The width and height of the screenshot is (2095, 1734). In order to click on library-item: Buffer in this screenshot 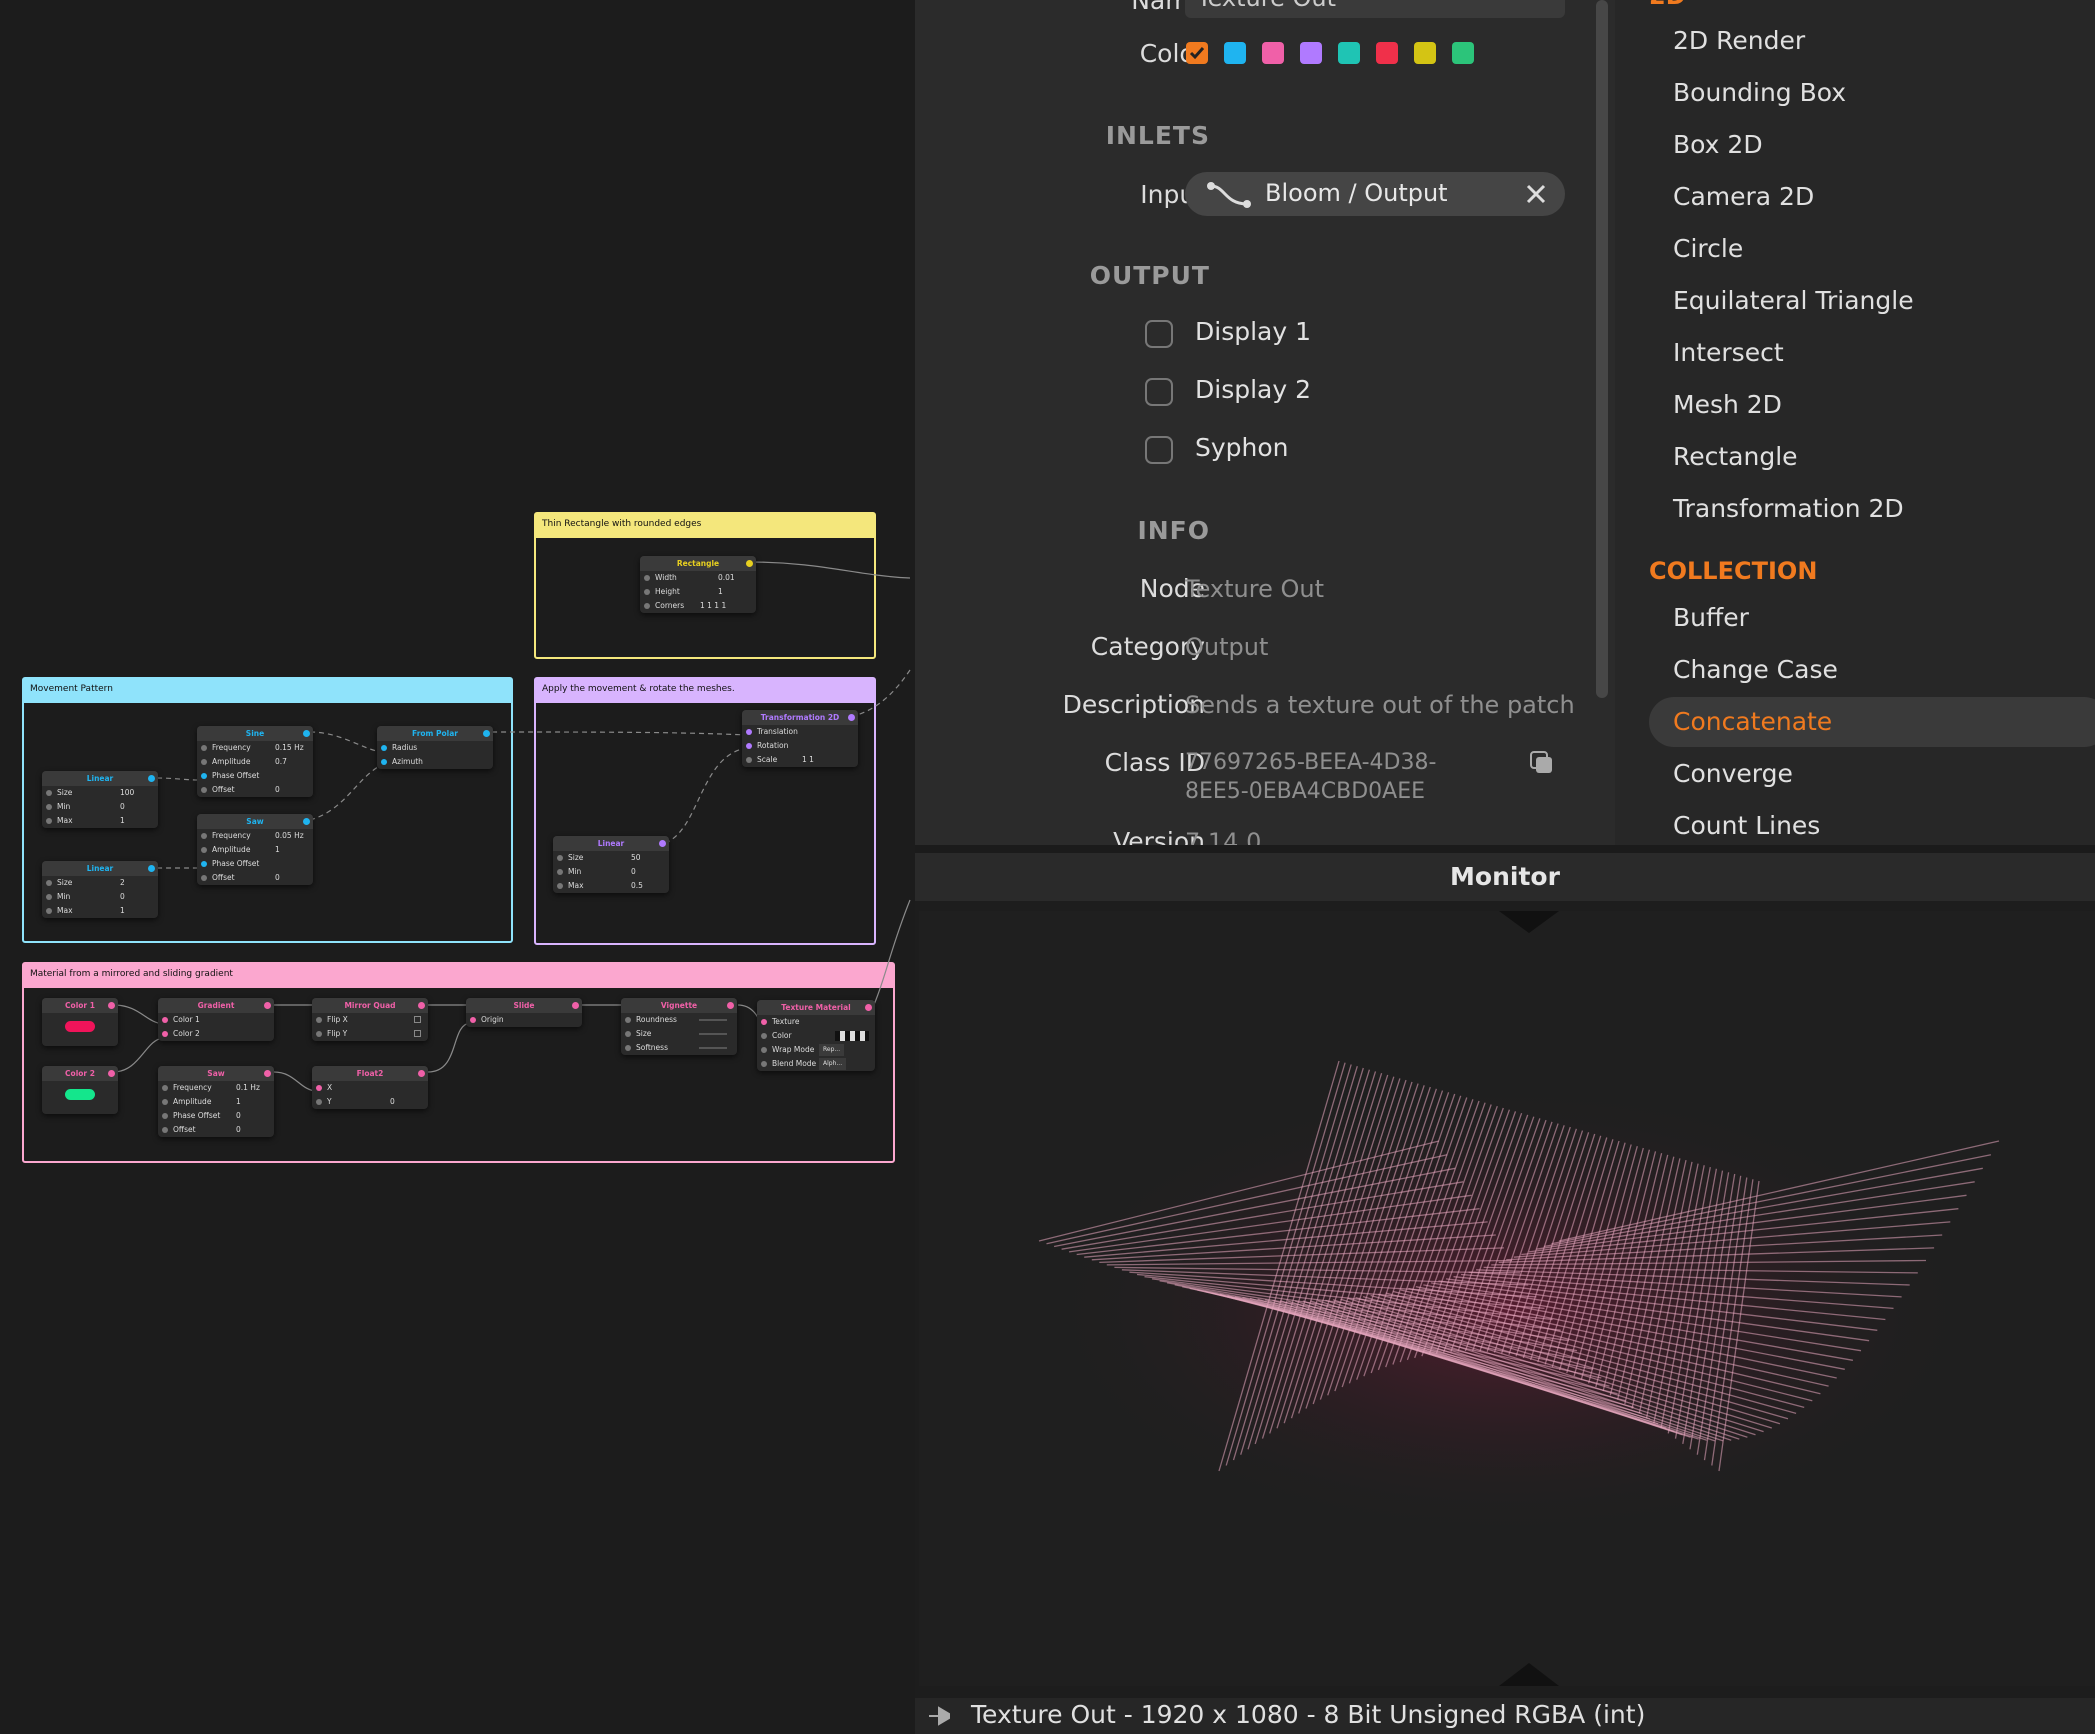, I will do `click(1711, 617)`.